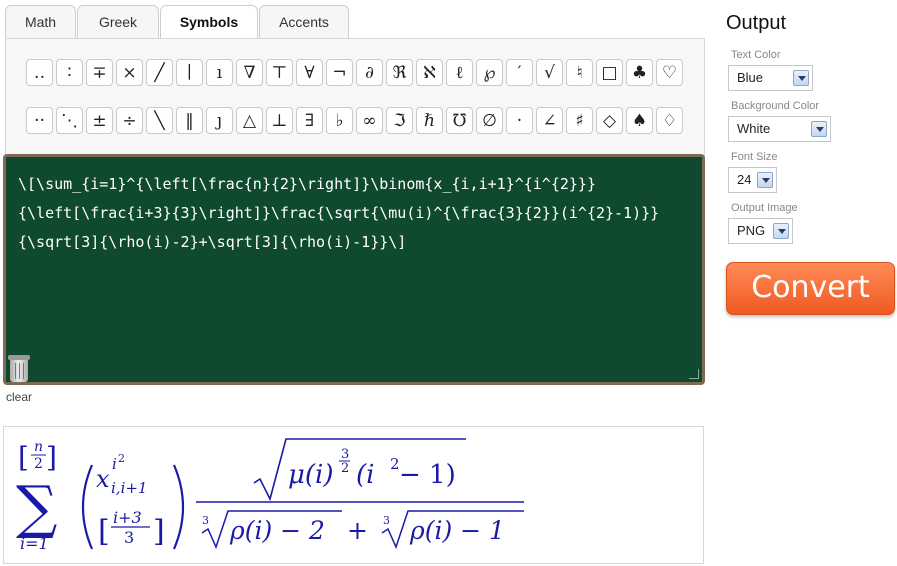  I want to click on symbol-button-row2-19: ◇, so click(609, 120).